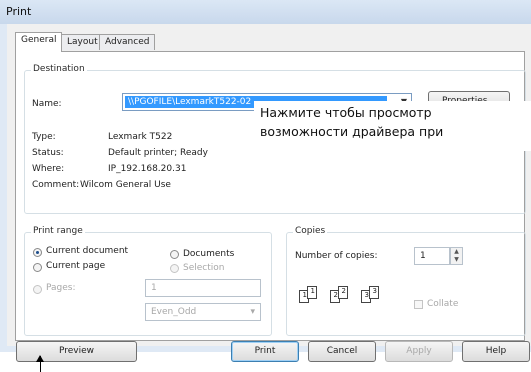  I want to click on page-icon: 2, so click(343, 292).